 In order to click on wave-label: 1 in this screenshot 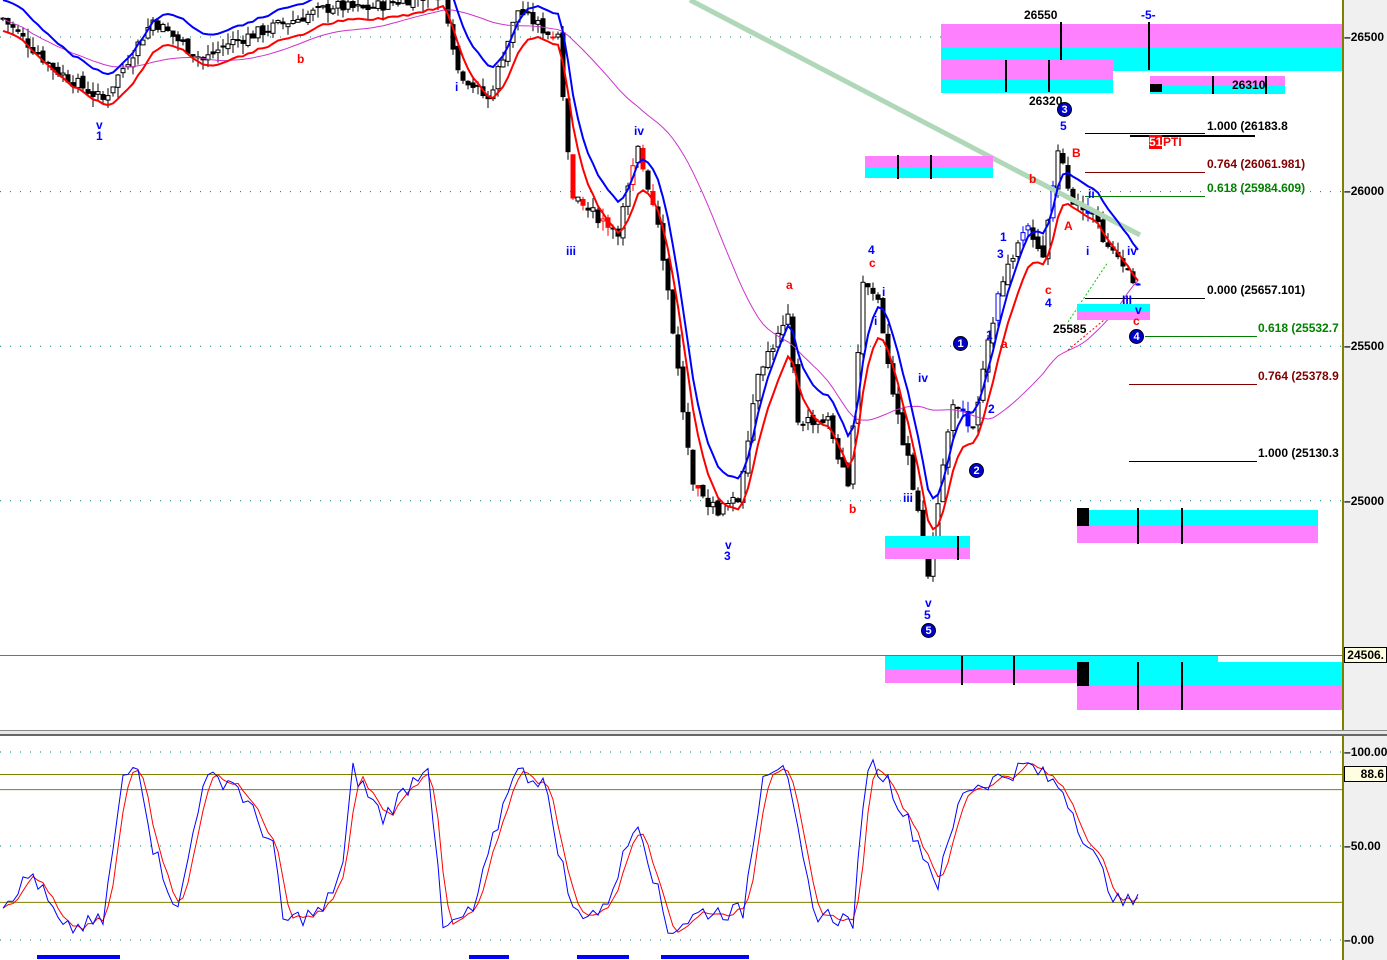, I will do `click(1003, 237)`.